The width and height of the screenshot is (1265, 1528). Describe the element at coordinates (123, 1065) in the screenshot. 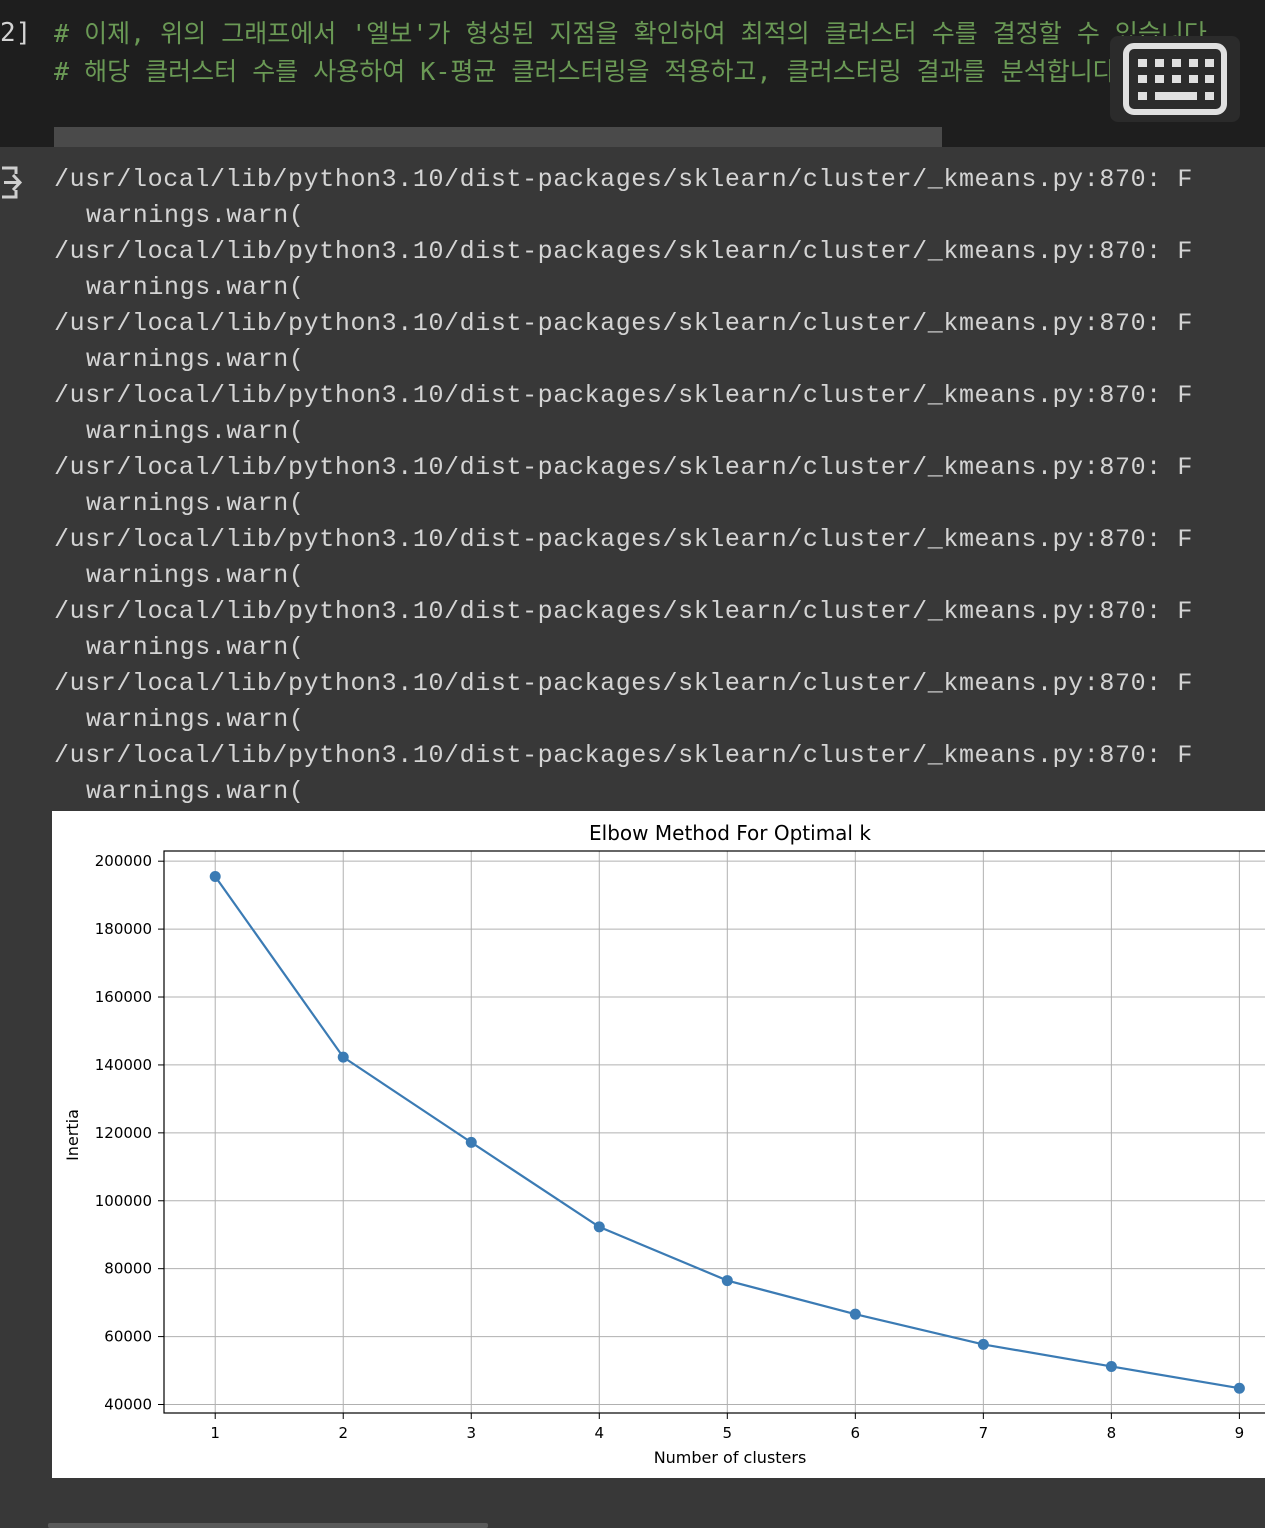

I see `y-tick-label: 140000` at that location.